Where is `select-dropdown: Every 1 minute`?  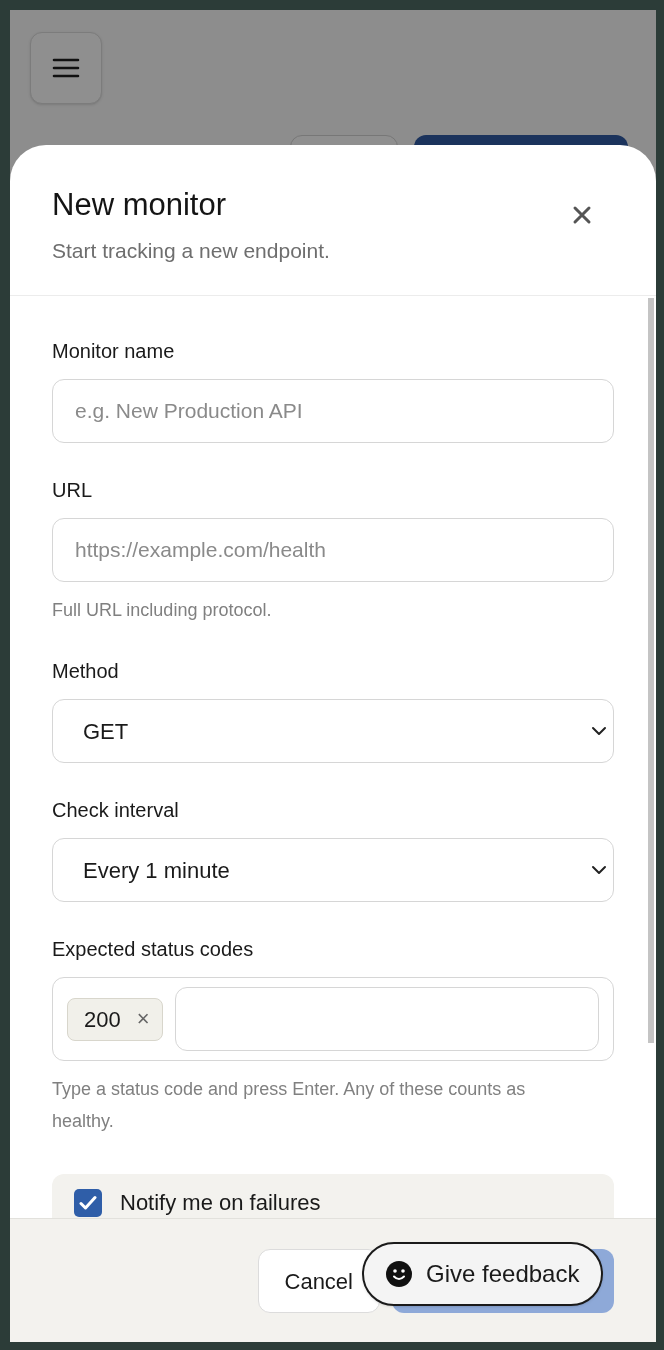
select-dropdown: Every 1 minute is located at coordinates (333, 870).